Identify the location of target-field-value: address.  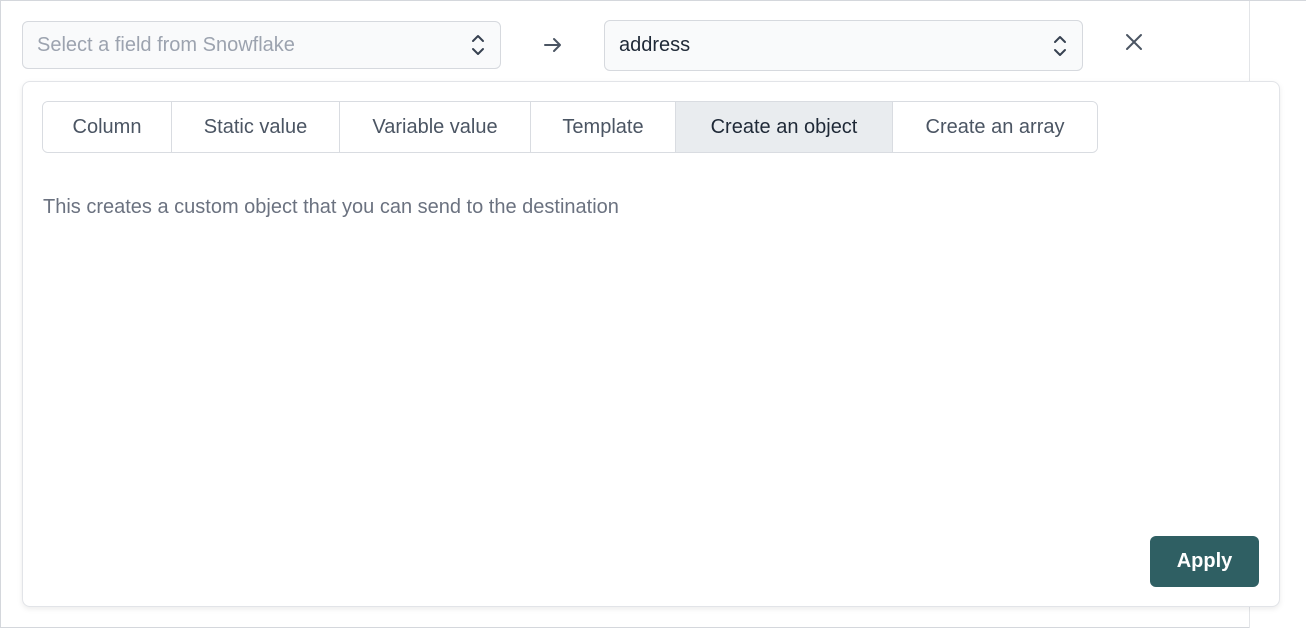
(655, 45).